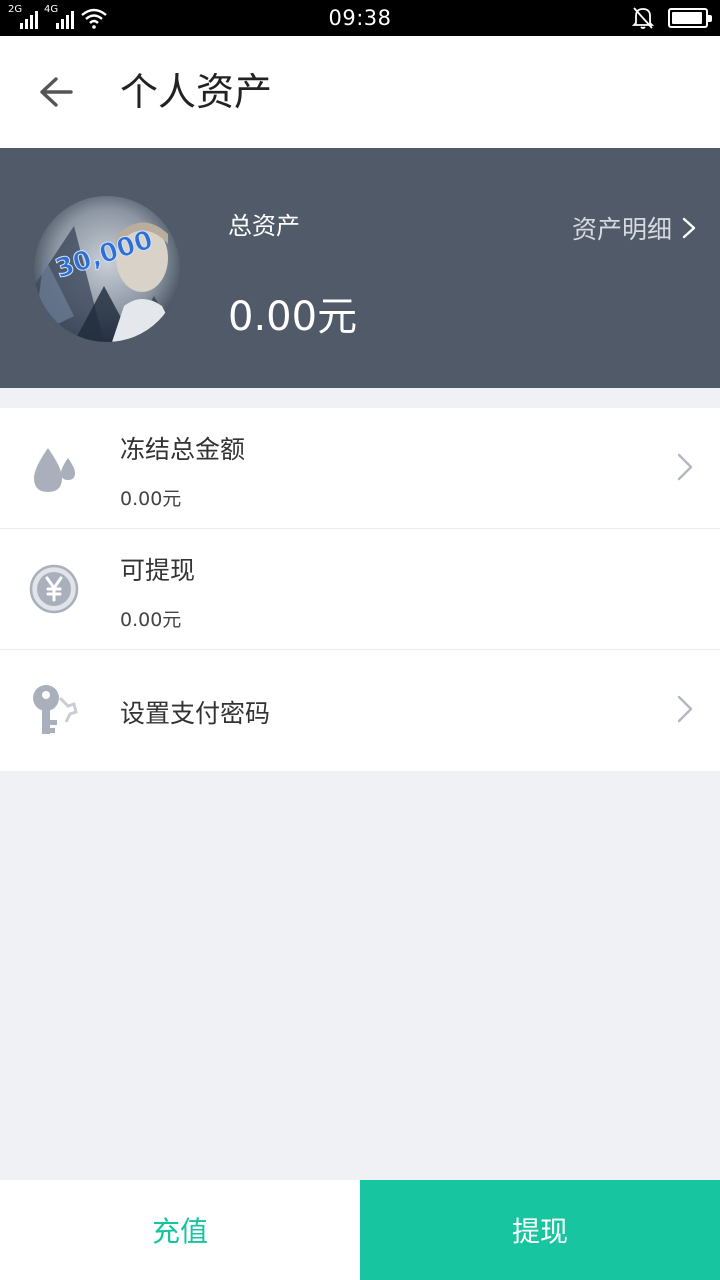  What do you see at coordinates (621, 229) in the screenshot?
I see `asset-detail-label: 资产明细` at bounding box center [621, 229].